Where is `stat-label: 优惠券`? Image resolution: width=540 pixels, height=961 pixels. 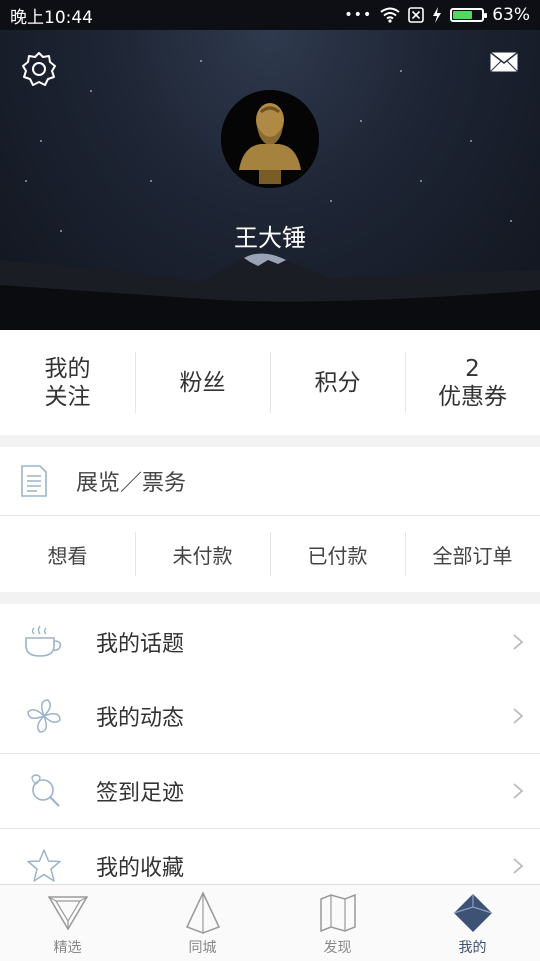
stat-label: 优惠券 is located at coordinates (472, 396).